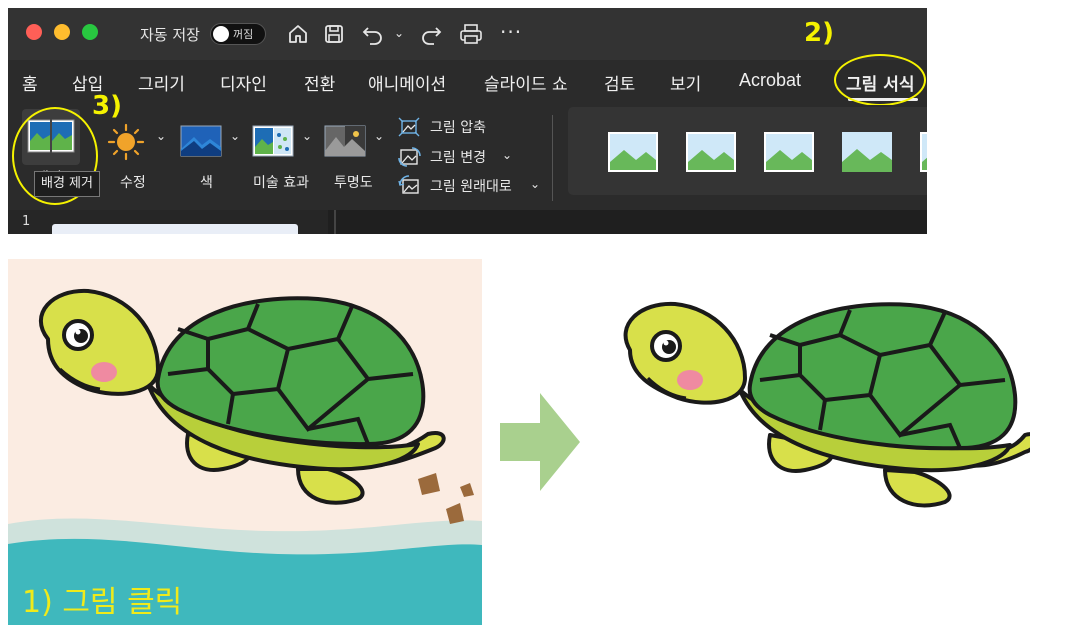 The image size is (1072, 640). Describe the element at coordinates (552, 158) in the screenshot. I see `ribbon-divider` at that location.